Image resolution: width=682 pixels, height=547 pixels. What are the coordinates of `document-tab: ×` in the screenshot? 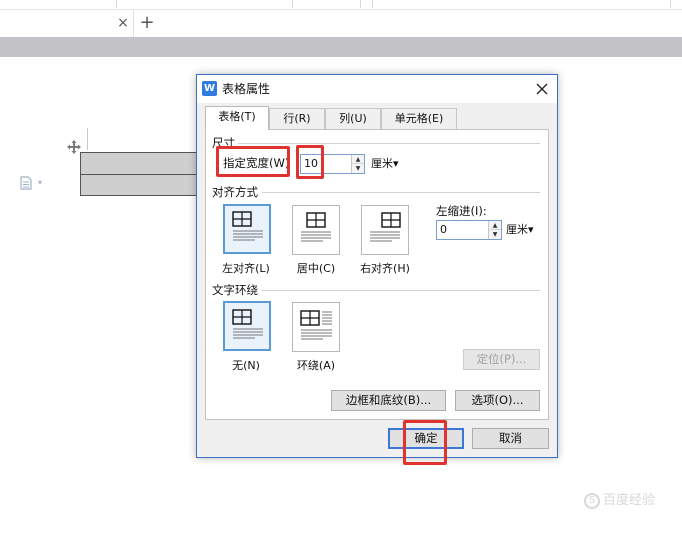 It's located at (67, 23).